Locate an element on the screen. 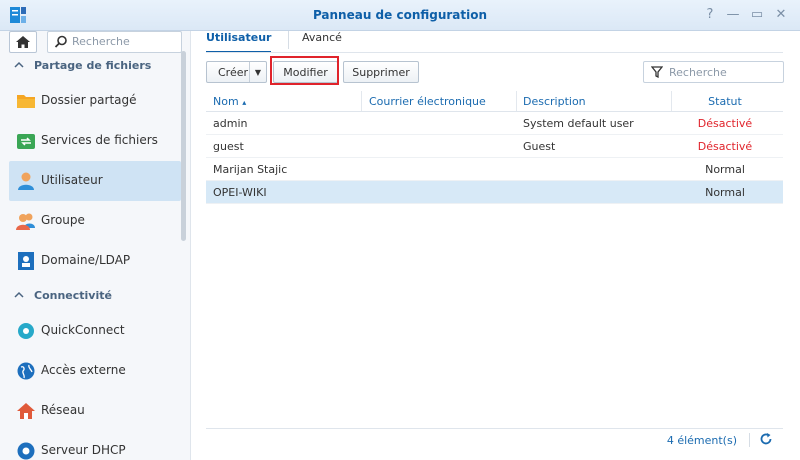  delete-button: Supprimer is located at coordinates (381, 72).